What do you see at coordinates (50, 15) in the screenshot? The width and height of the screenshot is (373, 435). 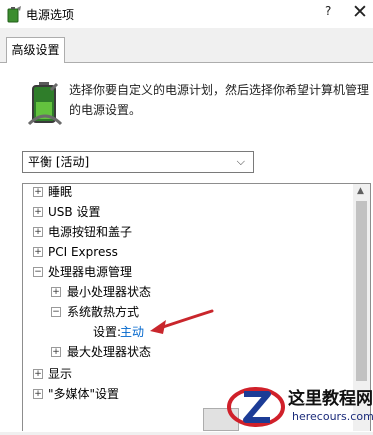 I see `window-title: 电源选项` at bounding box center [50, 15].